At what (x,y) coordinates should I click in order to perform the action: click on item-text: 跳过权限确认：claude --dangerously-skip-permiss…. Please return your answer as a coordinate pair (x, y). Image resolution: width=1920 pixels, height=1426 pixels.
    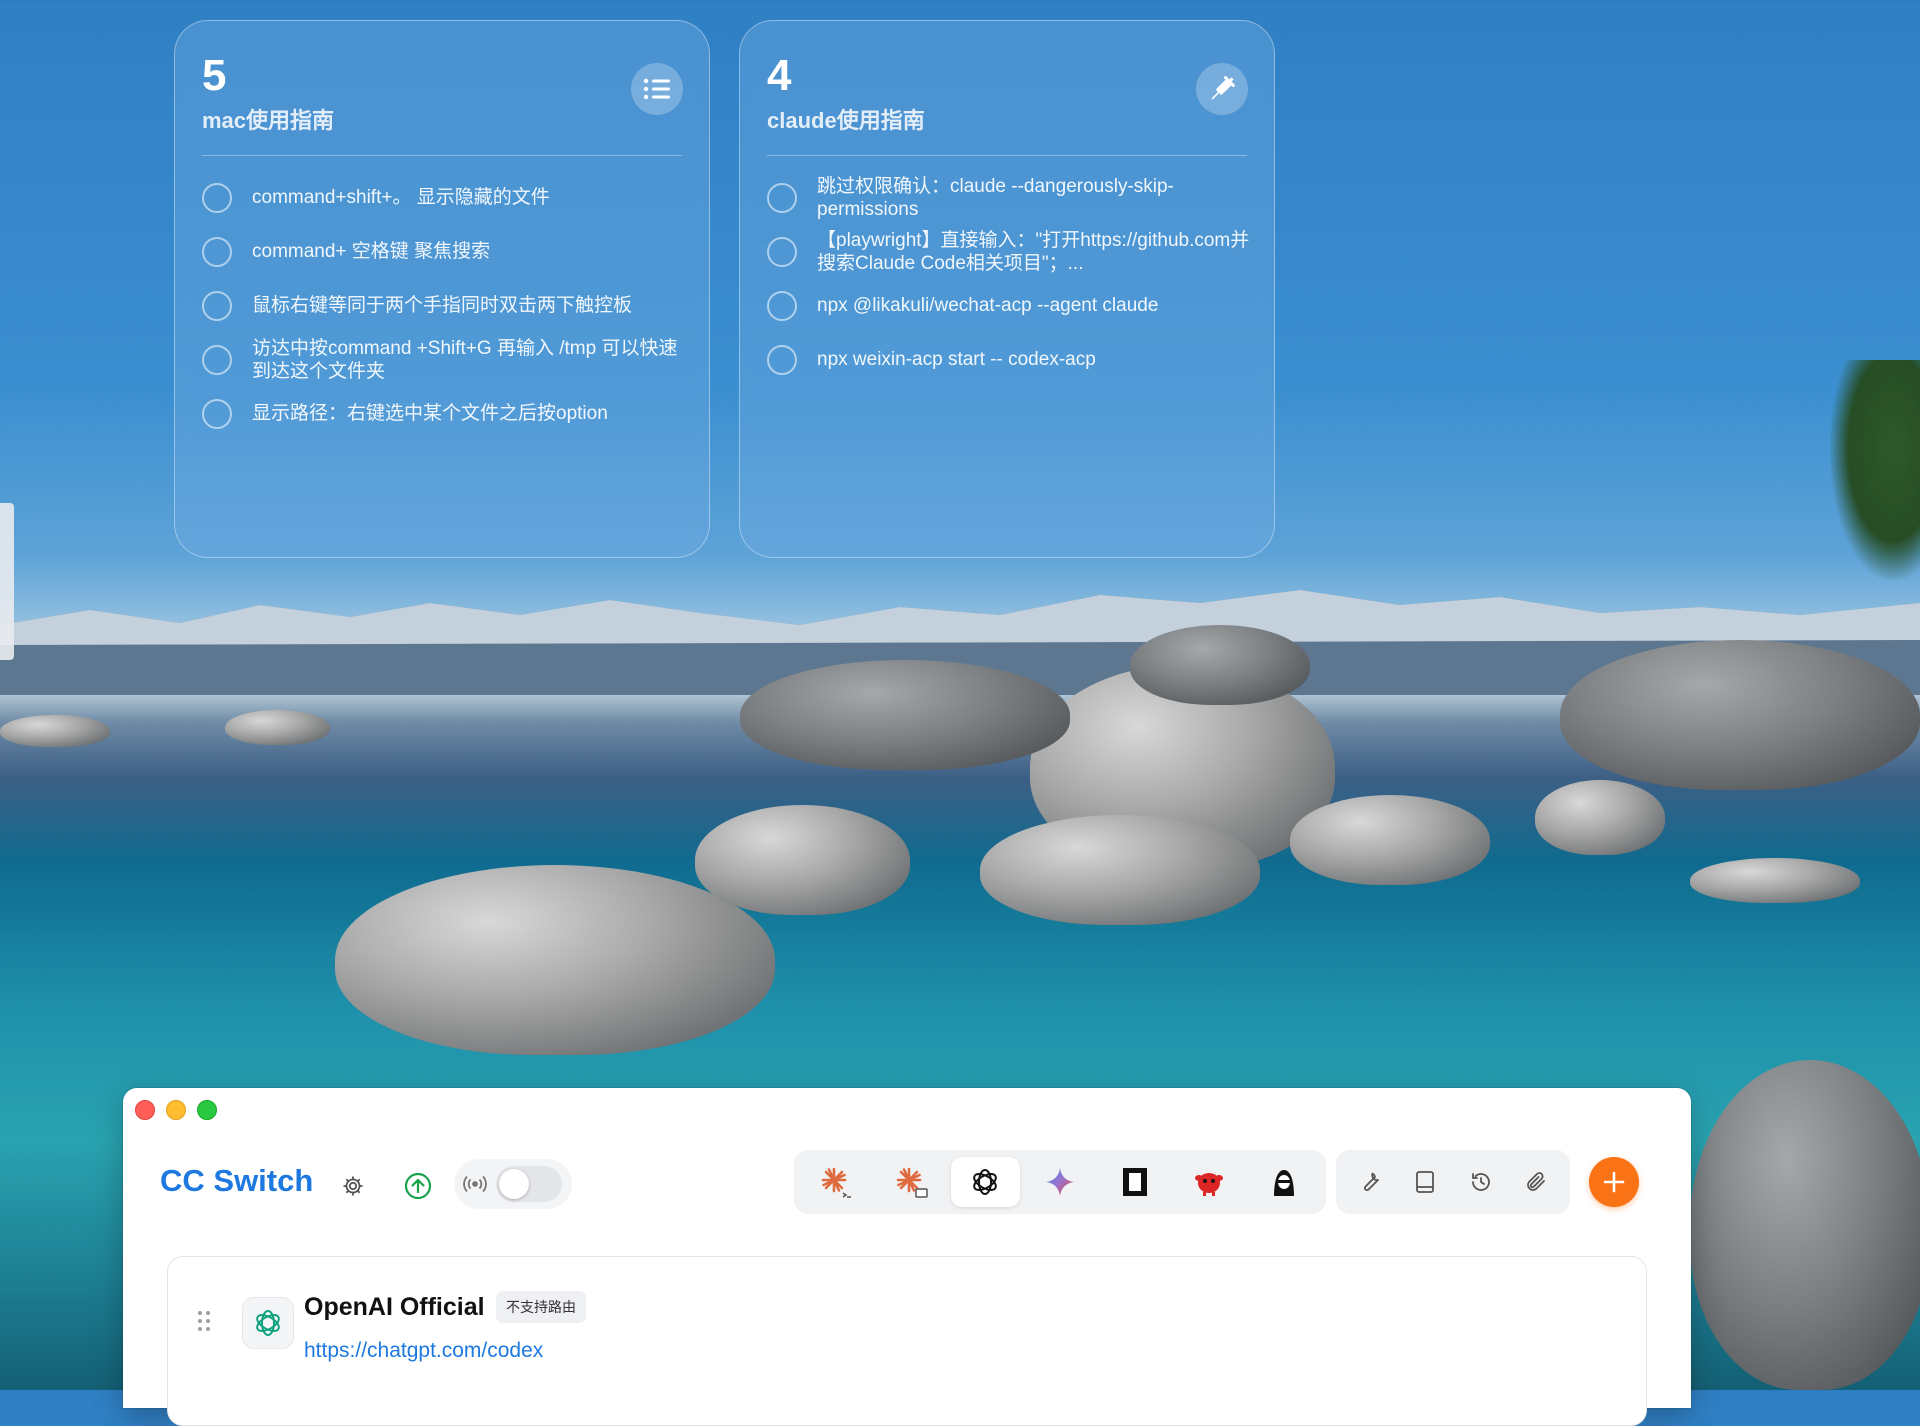
    Looking at the image, I should click on (995, 197).